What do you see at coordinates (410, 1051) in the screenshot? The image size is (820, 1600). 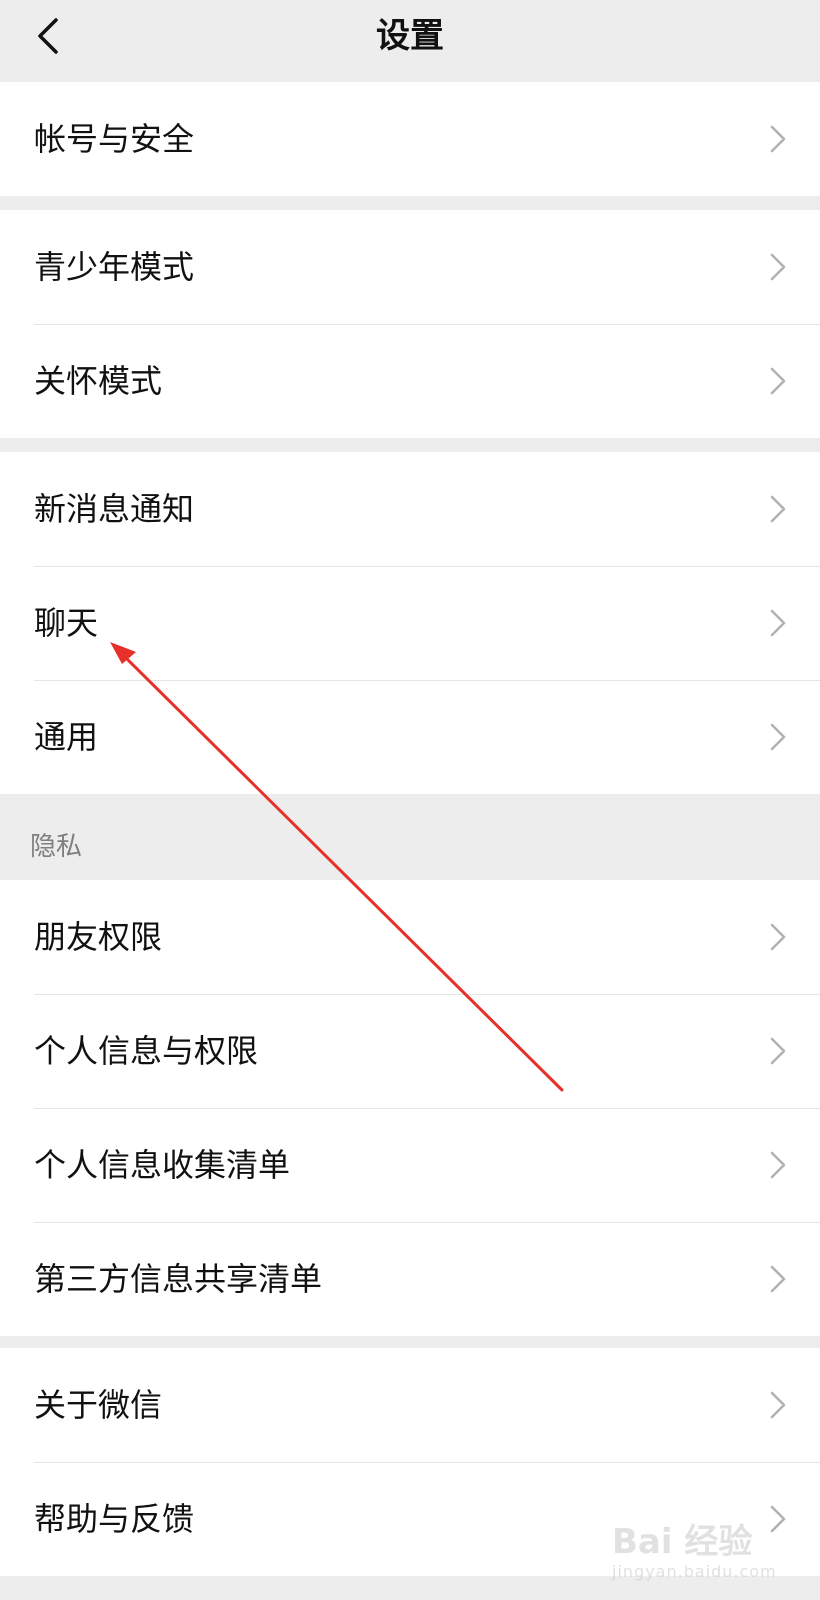 I see `settings-item-personal-info-permissions: 个人信息与权限` at bounding box center [410, 1051].